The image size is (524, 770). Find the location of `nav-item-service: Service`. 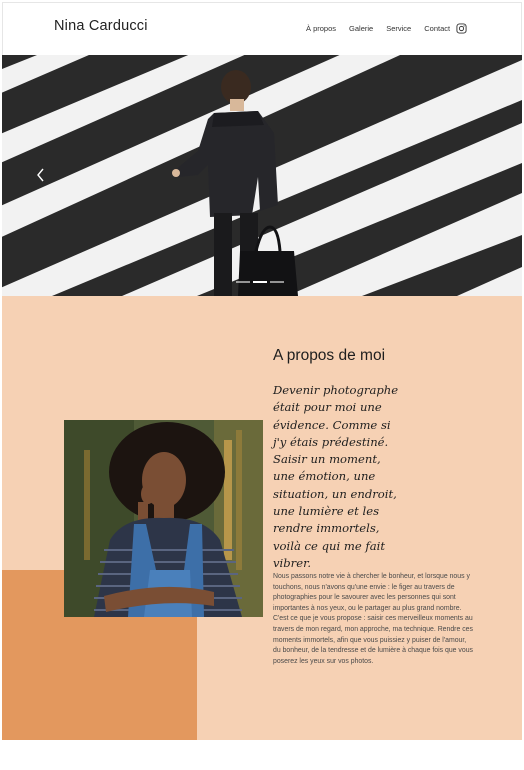

nav-item-service: Service is located at coordinates (398, 28).